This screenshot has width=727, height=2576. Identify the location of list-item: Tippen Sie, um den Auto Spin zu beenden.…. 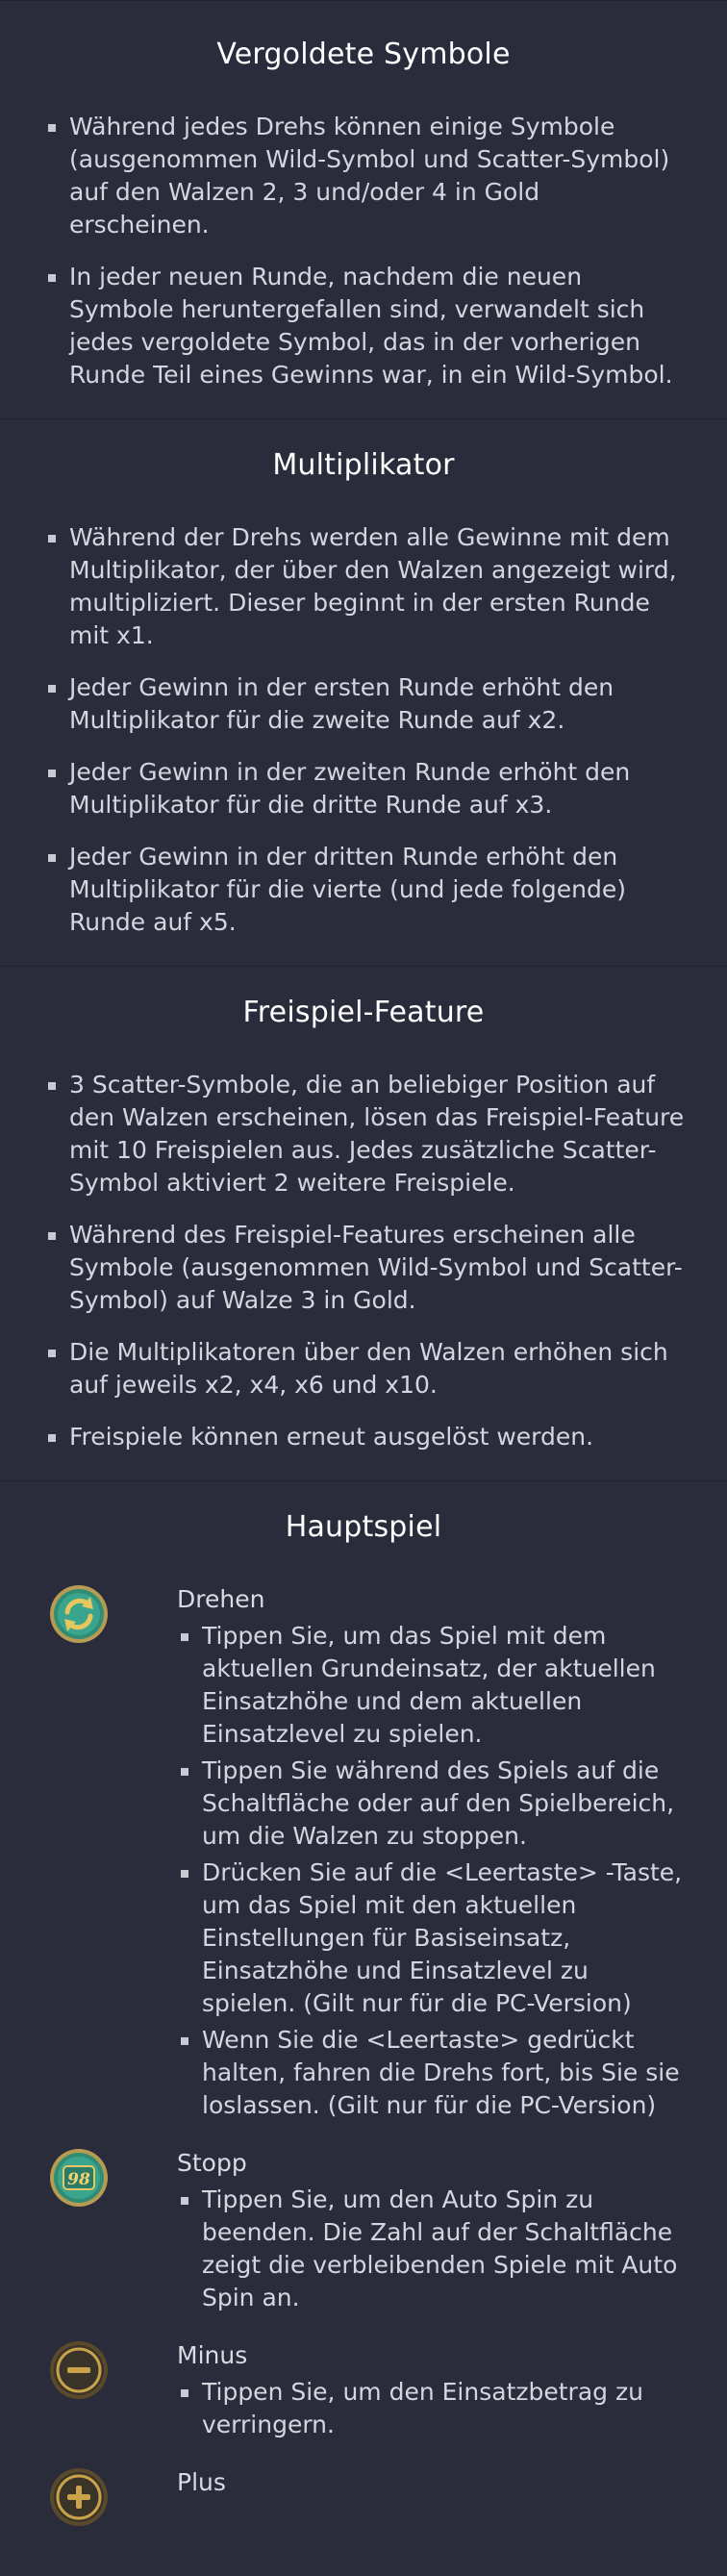
(431, 2249).